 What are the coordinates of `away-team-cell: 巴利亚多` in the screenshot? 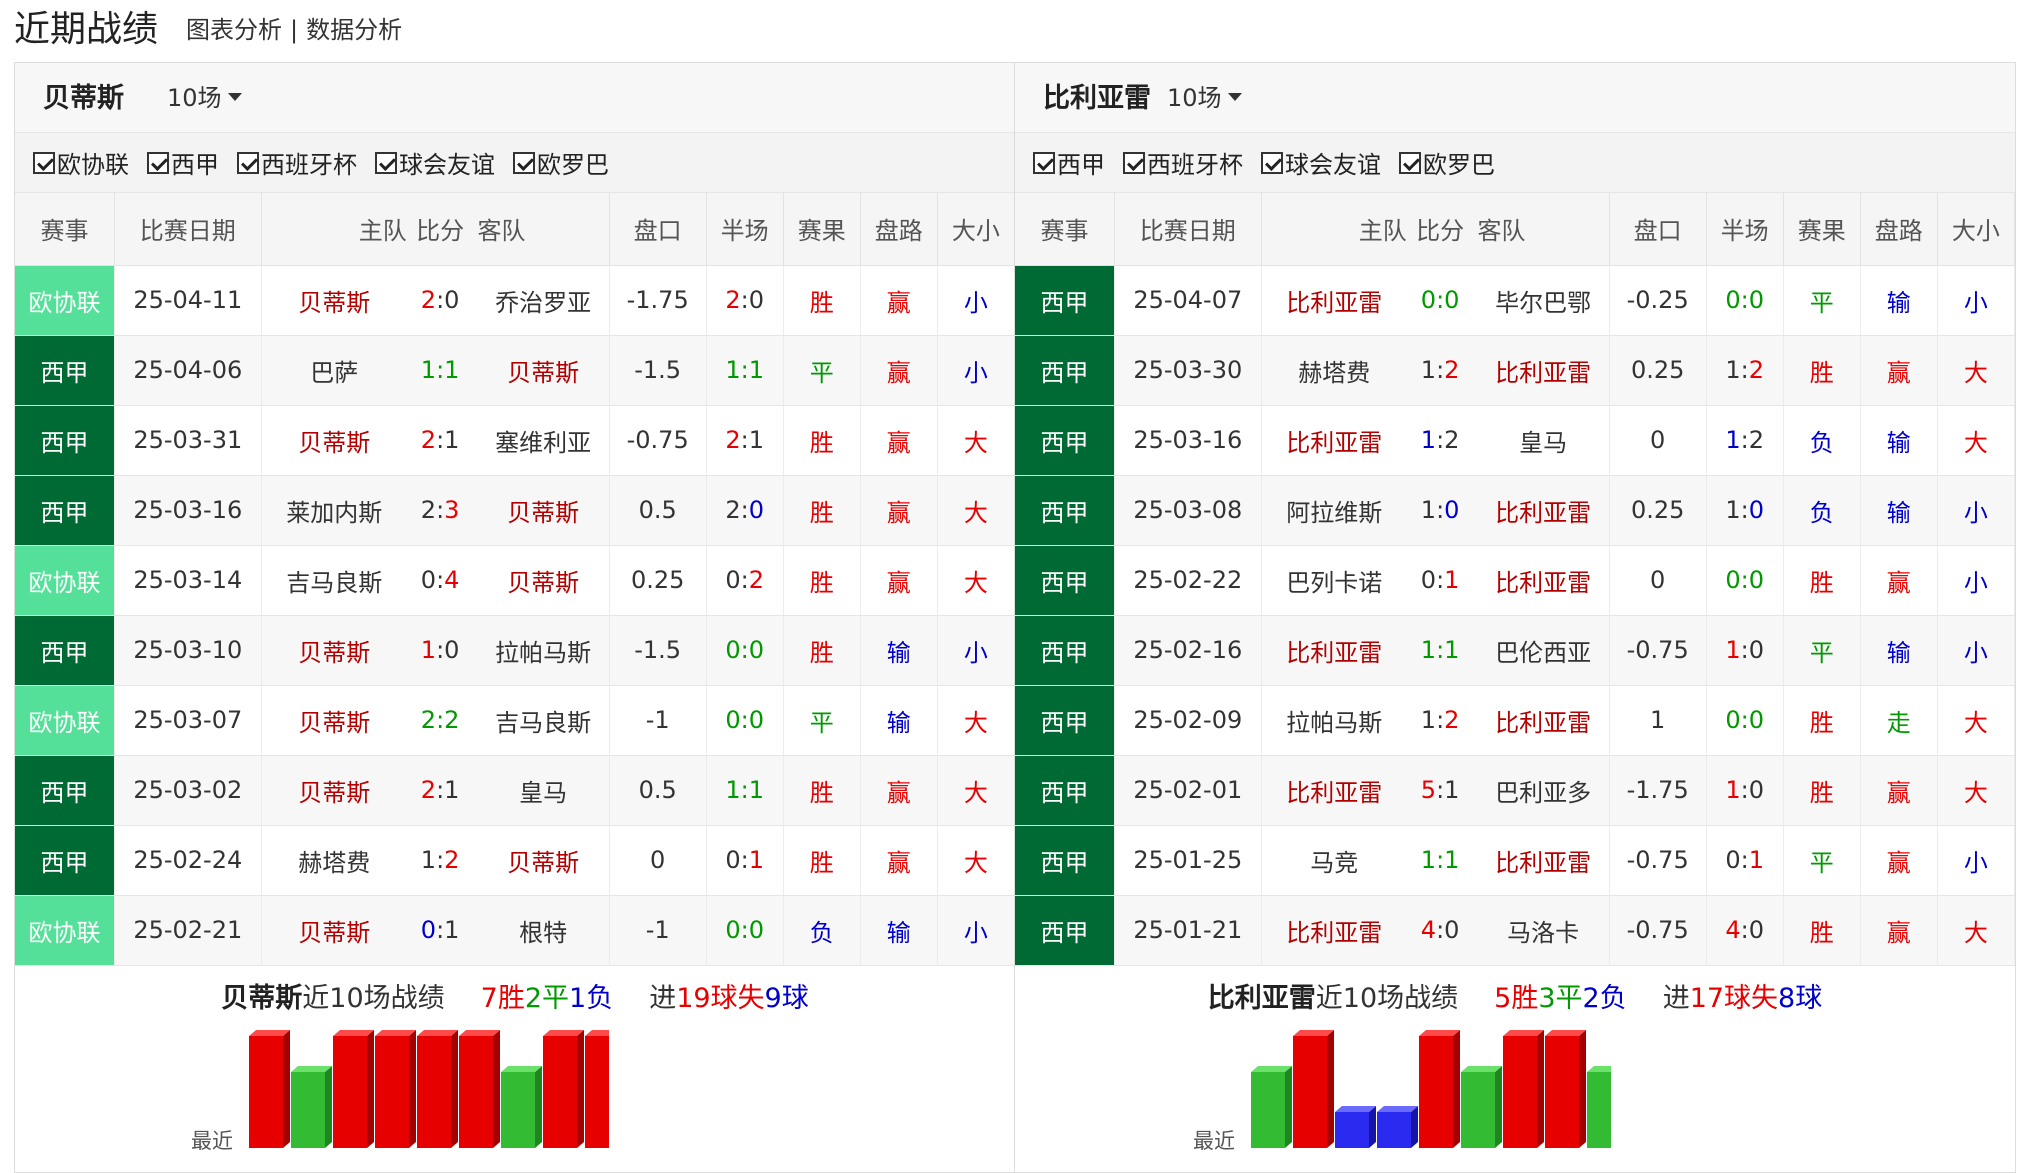 It's located at (1538, 790).